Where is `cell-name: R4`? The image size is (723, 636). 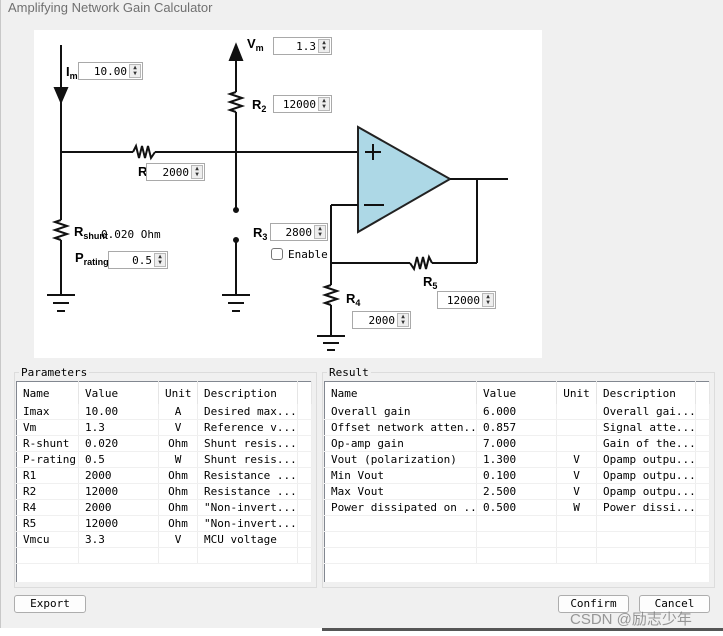 cell-name: R4 is located at coordinates (47, 507).